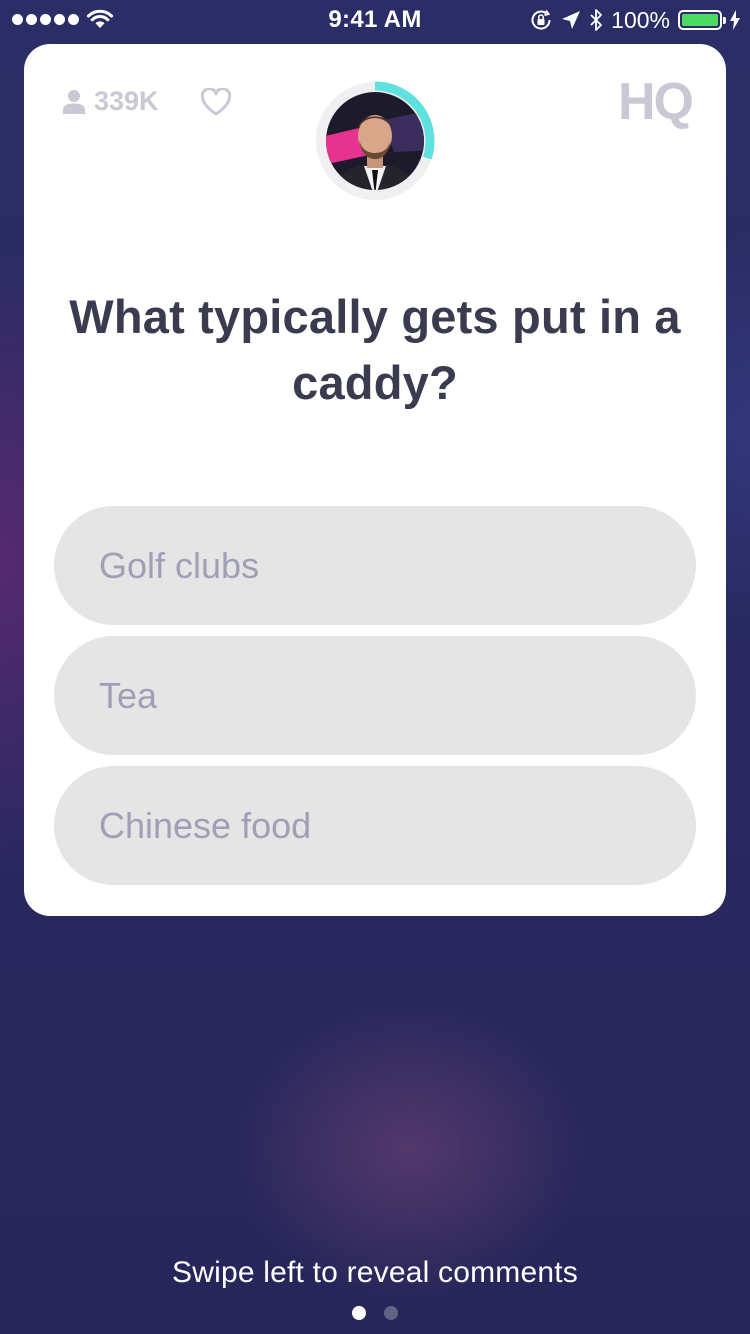 This screenshot has width=750, height=1334. Describe the element at coordinates (640, 19) in the screenshot. I see `battery-percent: 100%` at that location.